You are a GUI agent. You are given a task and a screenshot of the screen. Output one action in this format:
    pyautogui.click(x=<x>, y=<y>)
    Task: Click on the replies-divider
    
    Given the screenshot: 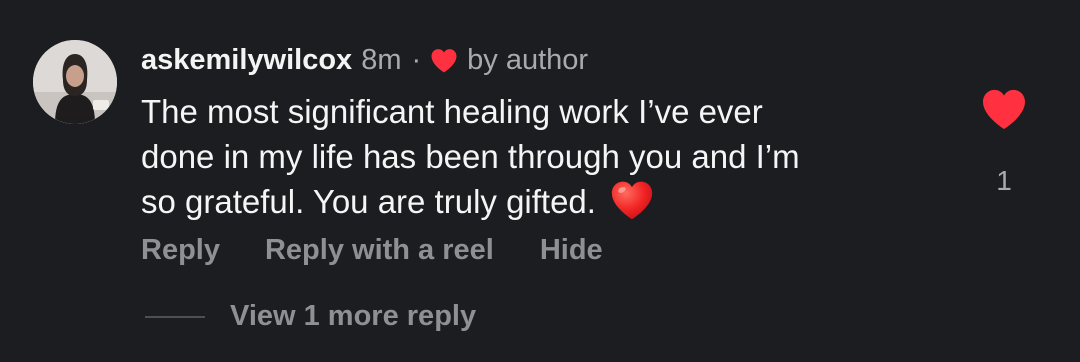 What is the action you would take?
    pyautogui.click(x=175, y=316)
    